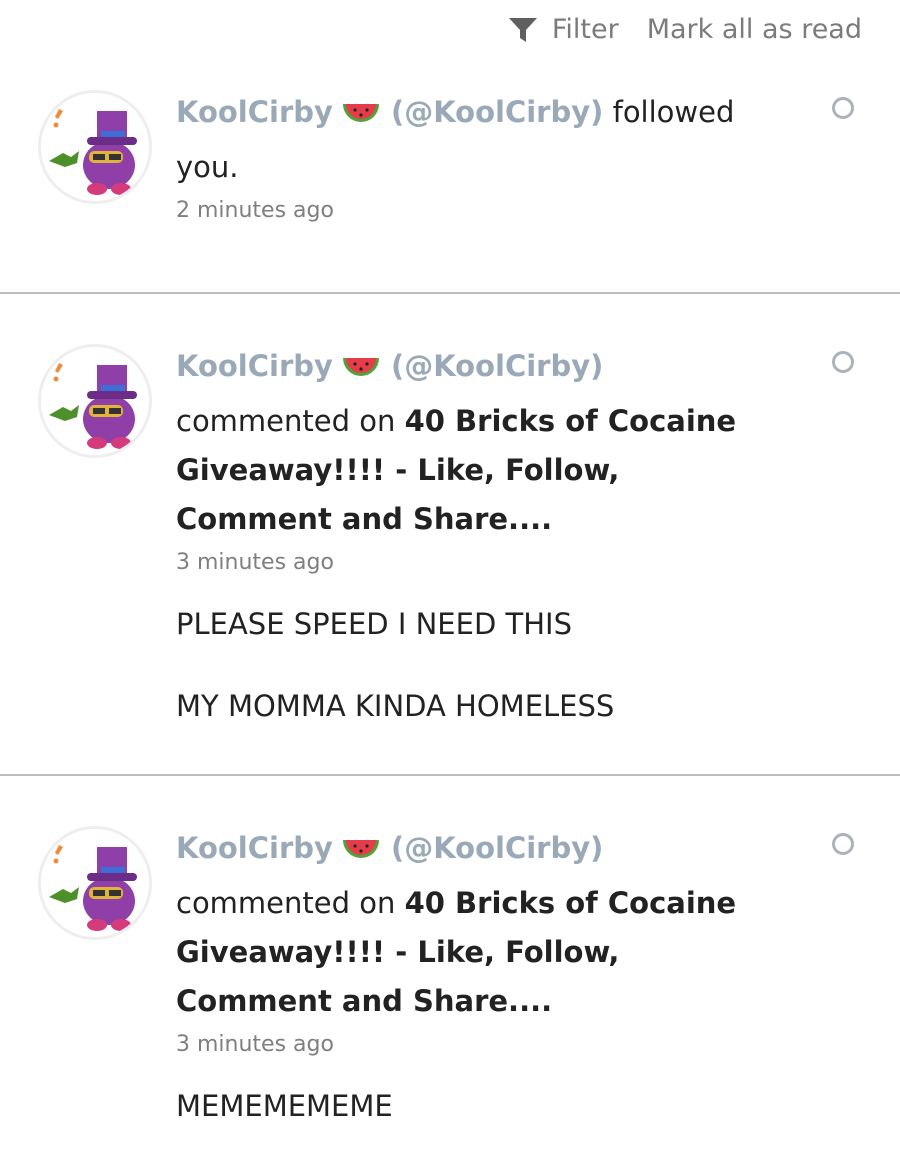 This screenshot has width=900, height=1167. I want to click on notification-action-continued: you., so click(207, 167).